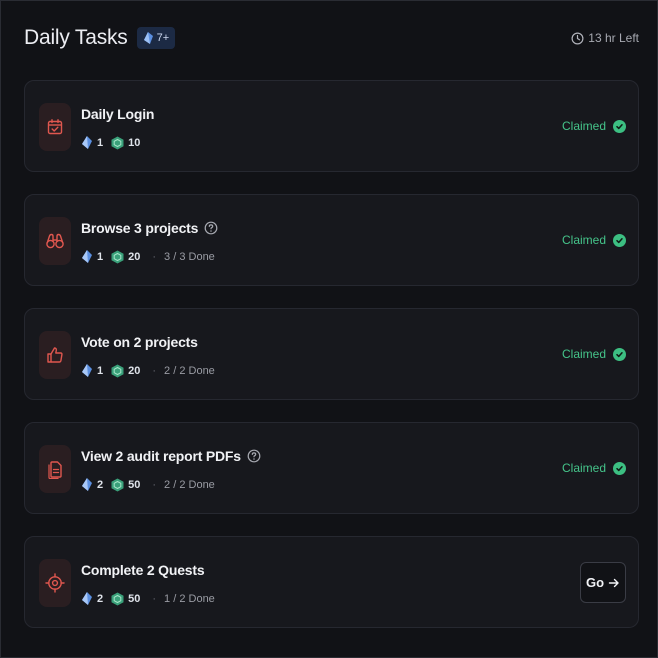  I want to click on task-title-text: Browse 3 projects, so click(140, 228).